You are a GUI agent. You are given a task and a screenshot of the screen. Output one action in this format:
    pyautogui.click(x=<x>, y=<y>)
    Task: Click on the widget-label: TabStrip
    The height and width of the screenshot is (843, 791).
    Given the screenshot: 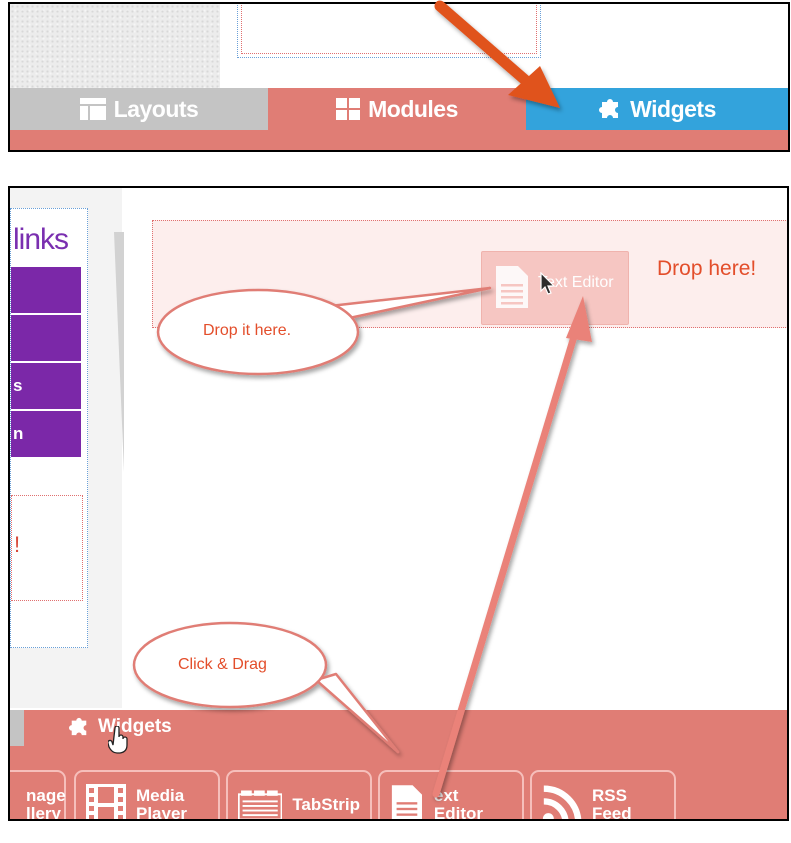 What is the action you would take?
    pyautogui.click(x=326, y=805)
    